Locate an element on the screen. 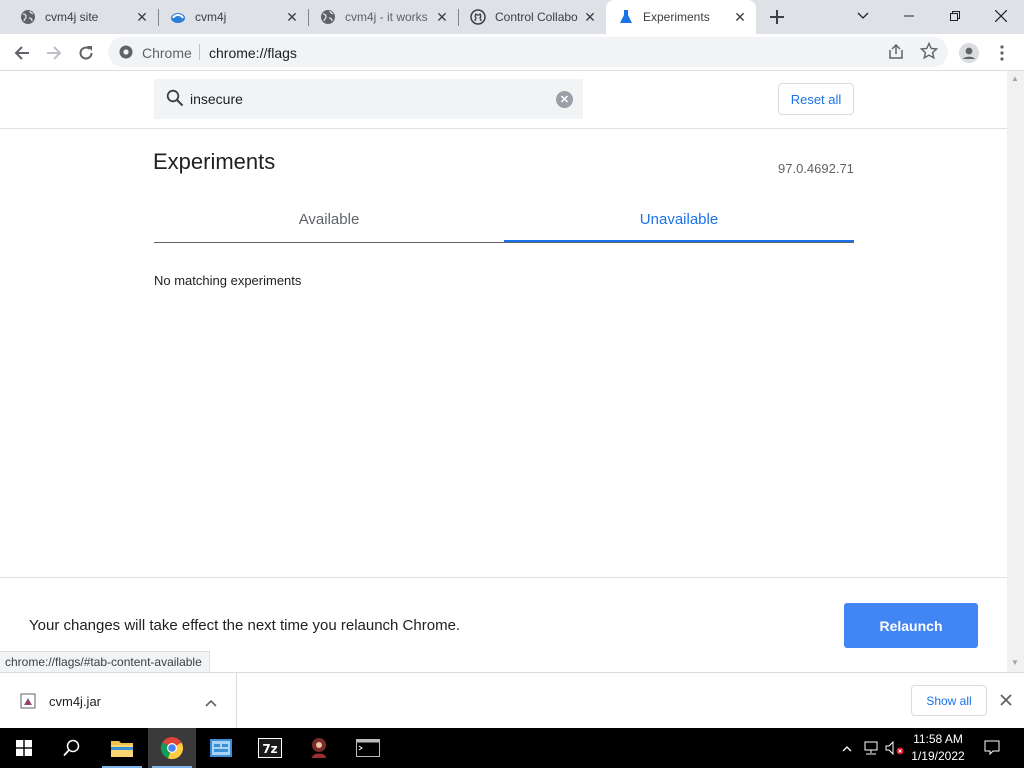 The image size is (1024, 768). github-icon is located at coordinates (478, 17).